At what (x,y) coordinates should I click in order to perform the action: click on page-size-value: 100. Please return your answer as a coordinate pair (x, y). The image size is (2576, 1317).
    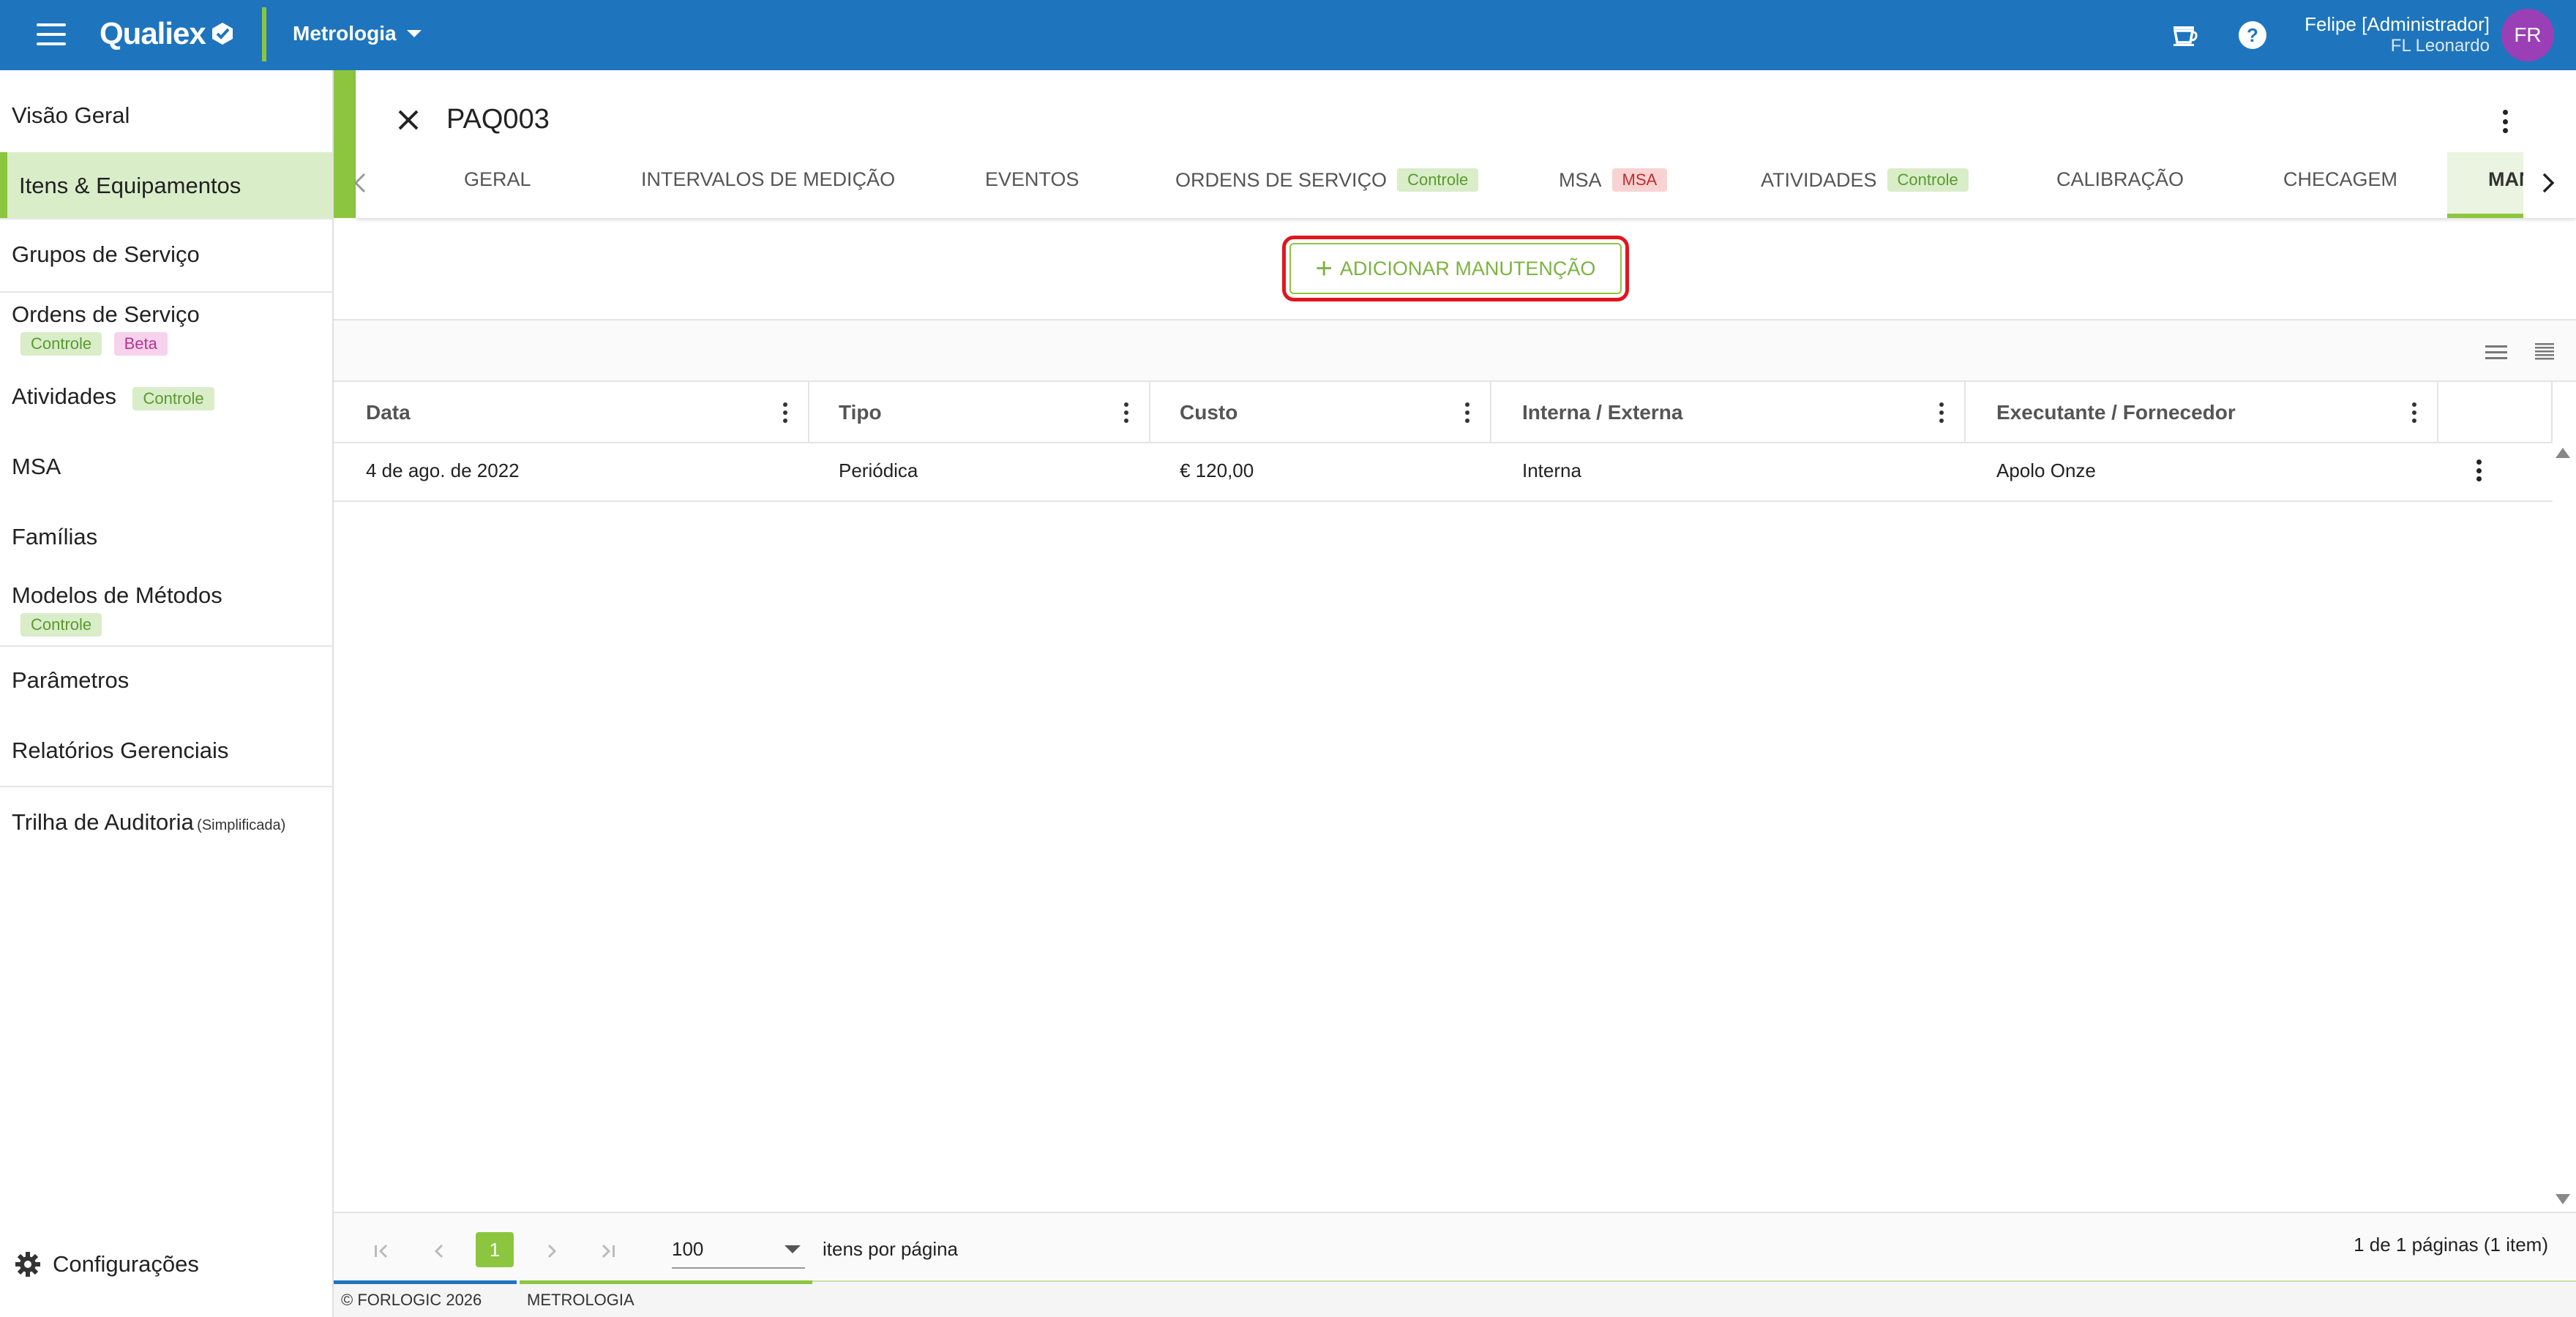
    Looking at the image, I should click on (688, 1249).